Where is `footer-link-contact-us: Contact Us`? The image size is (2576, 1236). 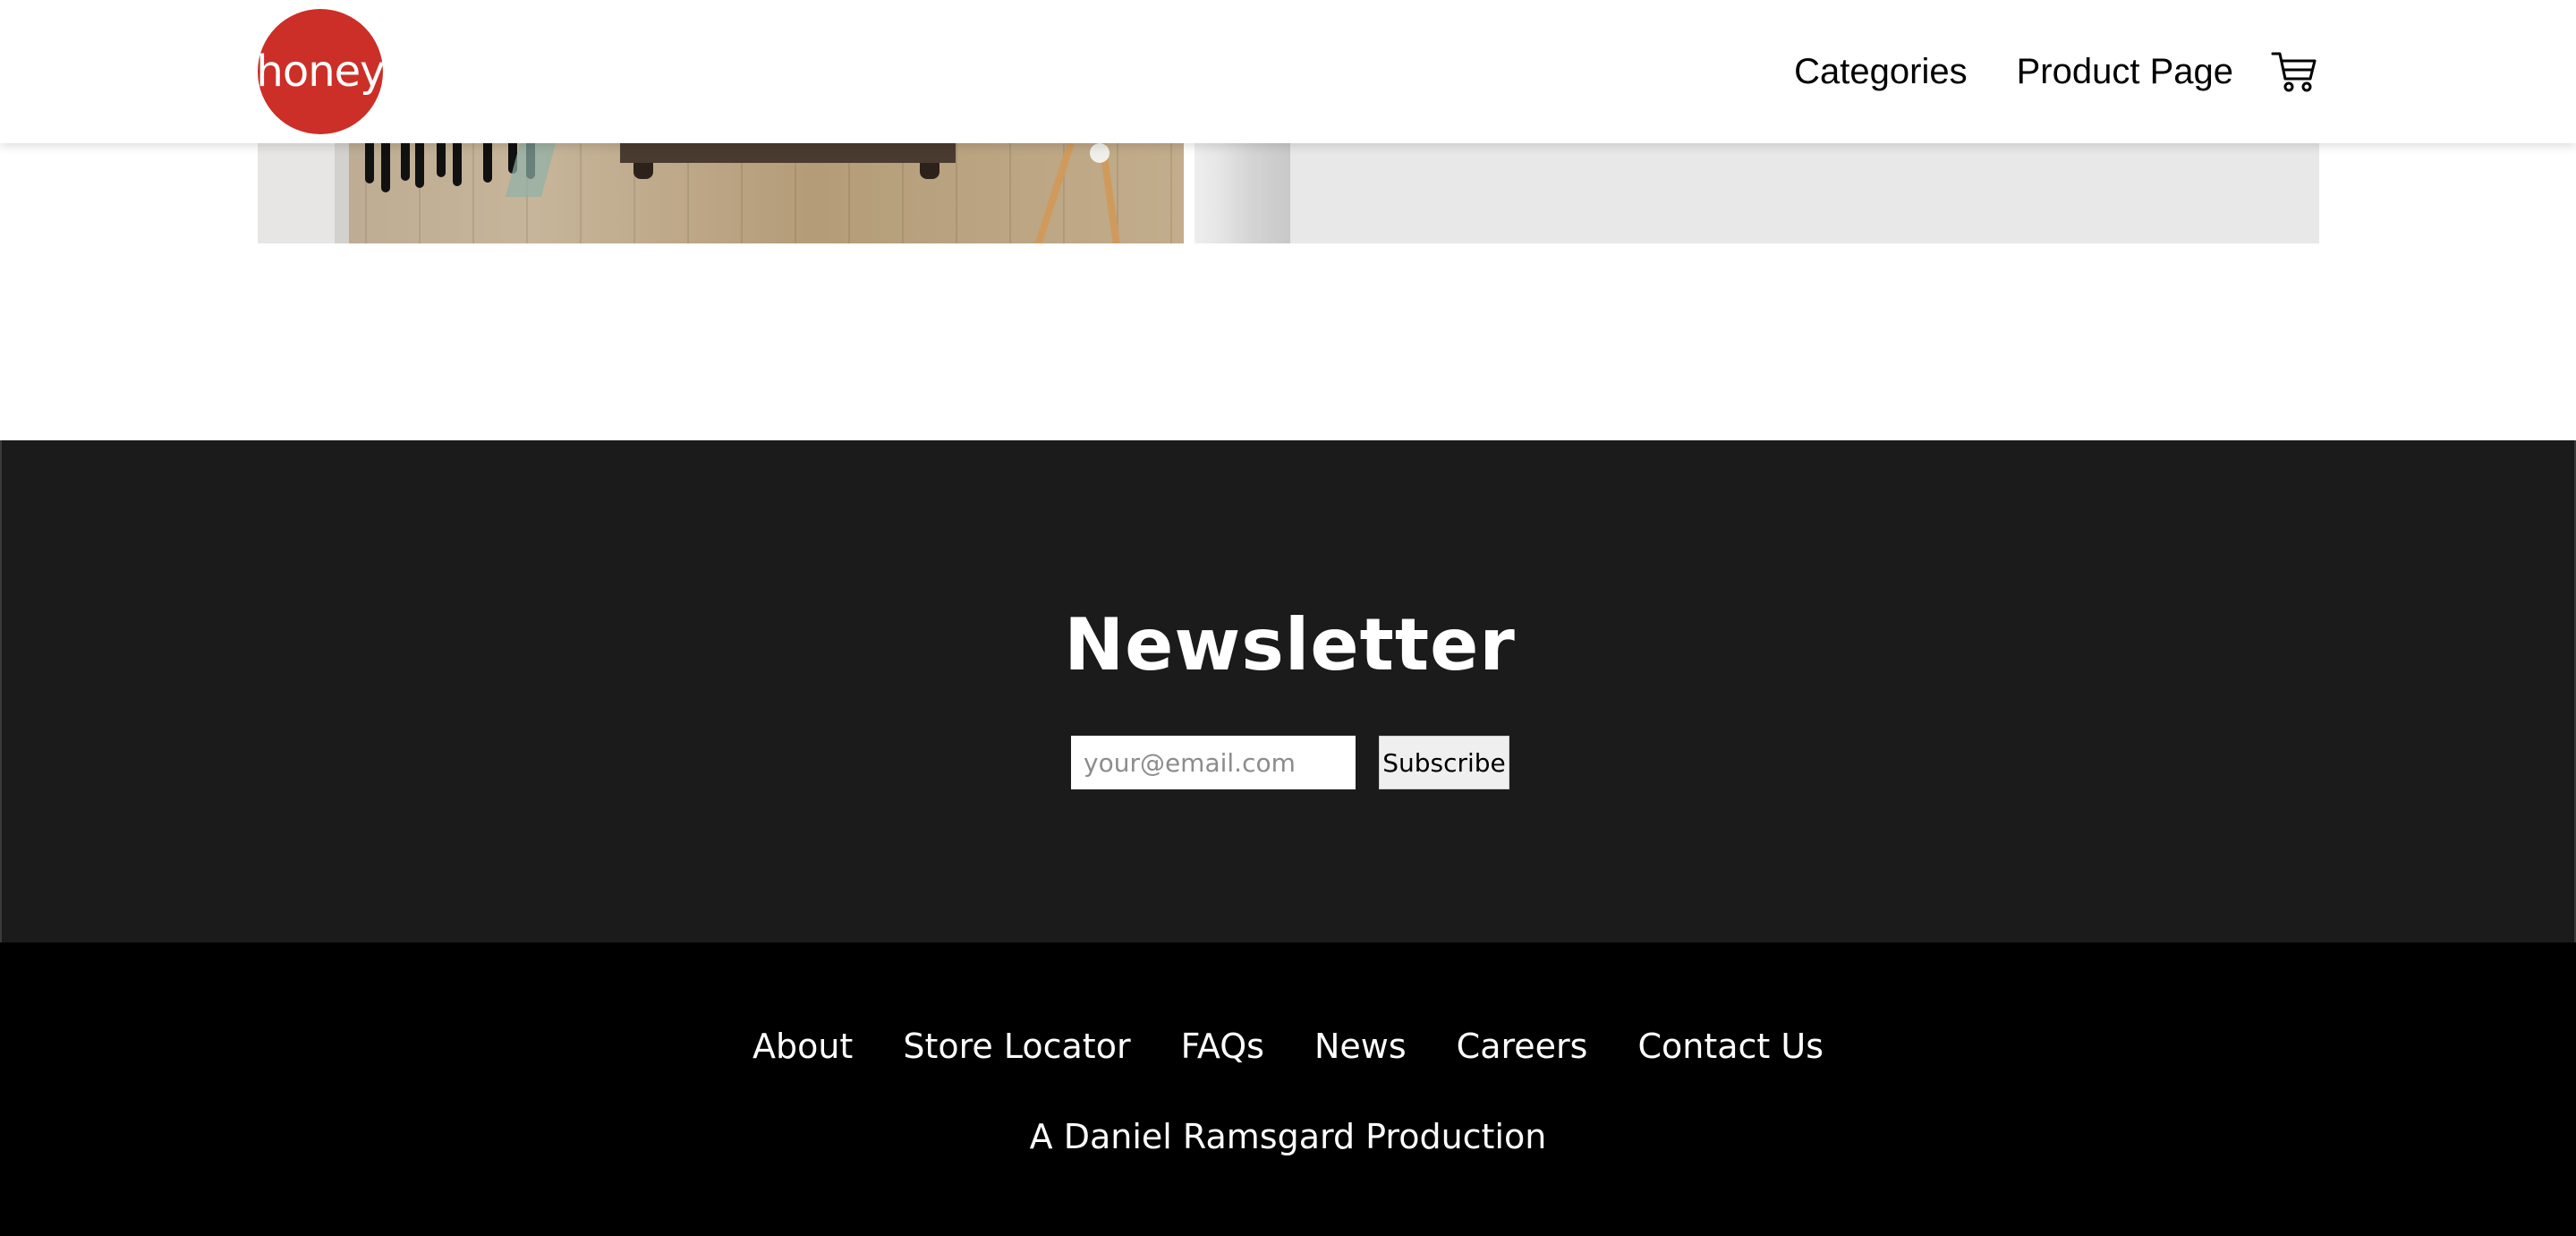
footer-link-contact-us: Contact Us is located at coordinates (1730, 1046).